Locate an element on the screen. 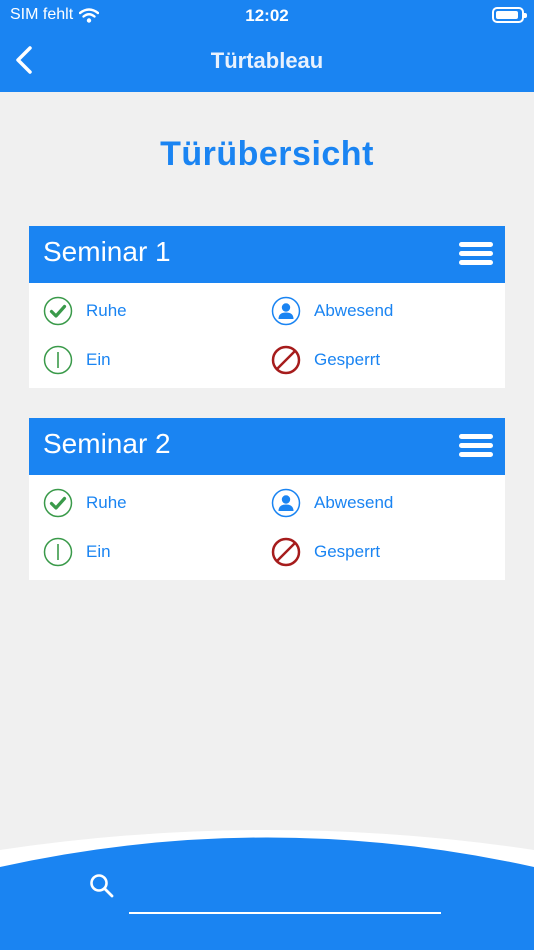 This screenshot has height=950, width=534. top-bar: SIM fehlt 12:02 Türtableau is located at coordinates (267, 46).